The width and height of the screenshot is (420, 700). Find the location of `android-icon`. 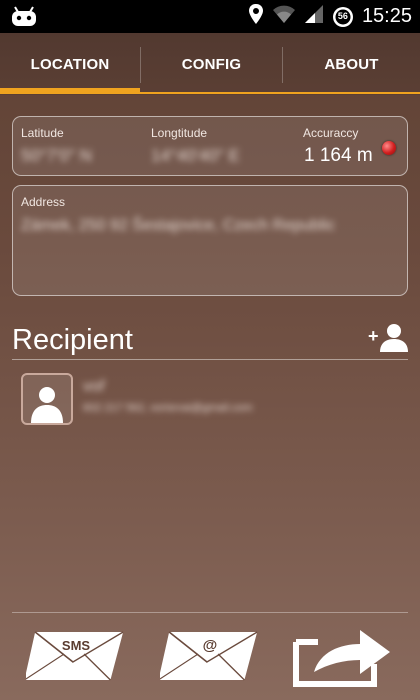

android-icon is located at coordinates (24, 18).